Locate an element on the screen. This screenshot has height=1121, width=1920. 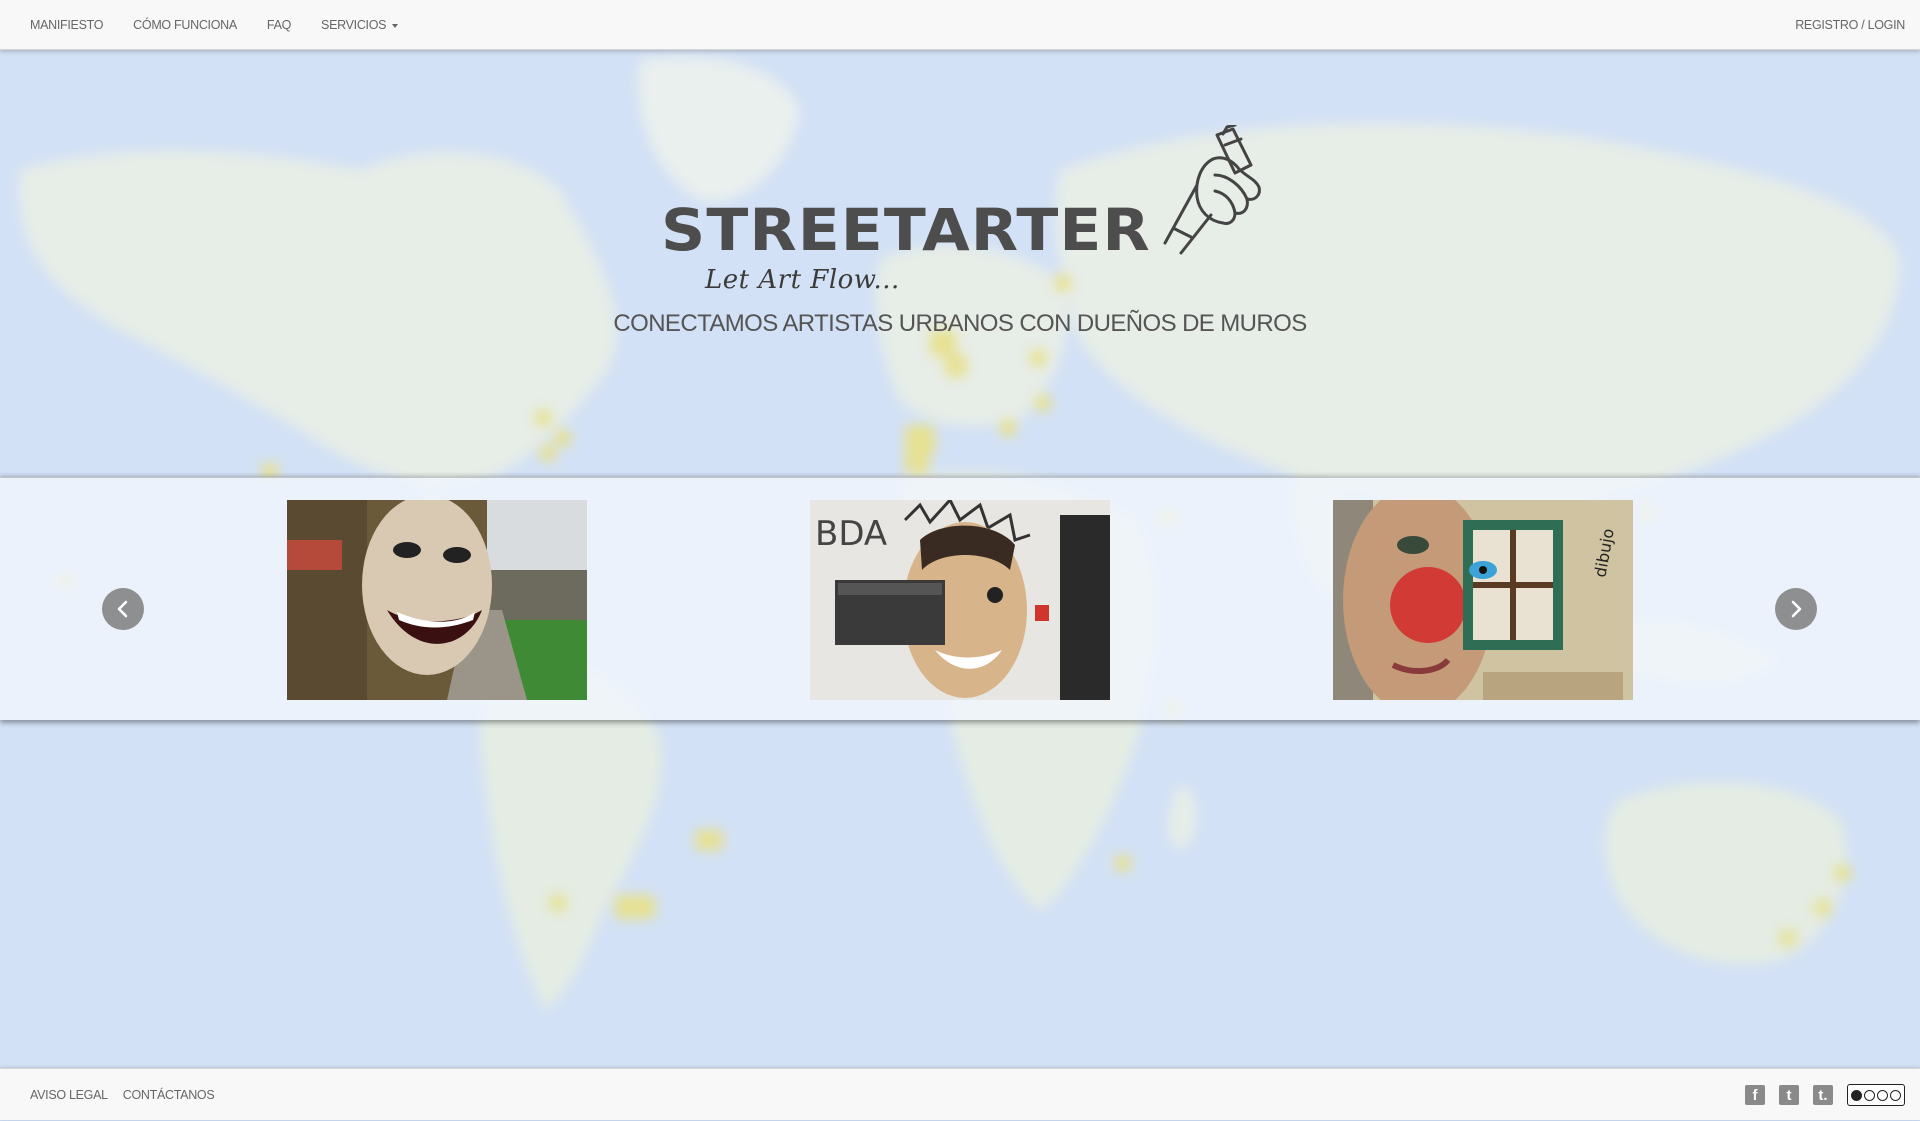
footer-contactanos: CONTÁCTANOS is located at coordinates (169, 1095).